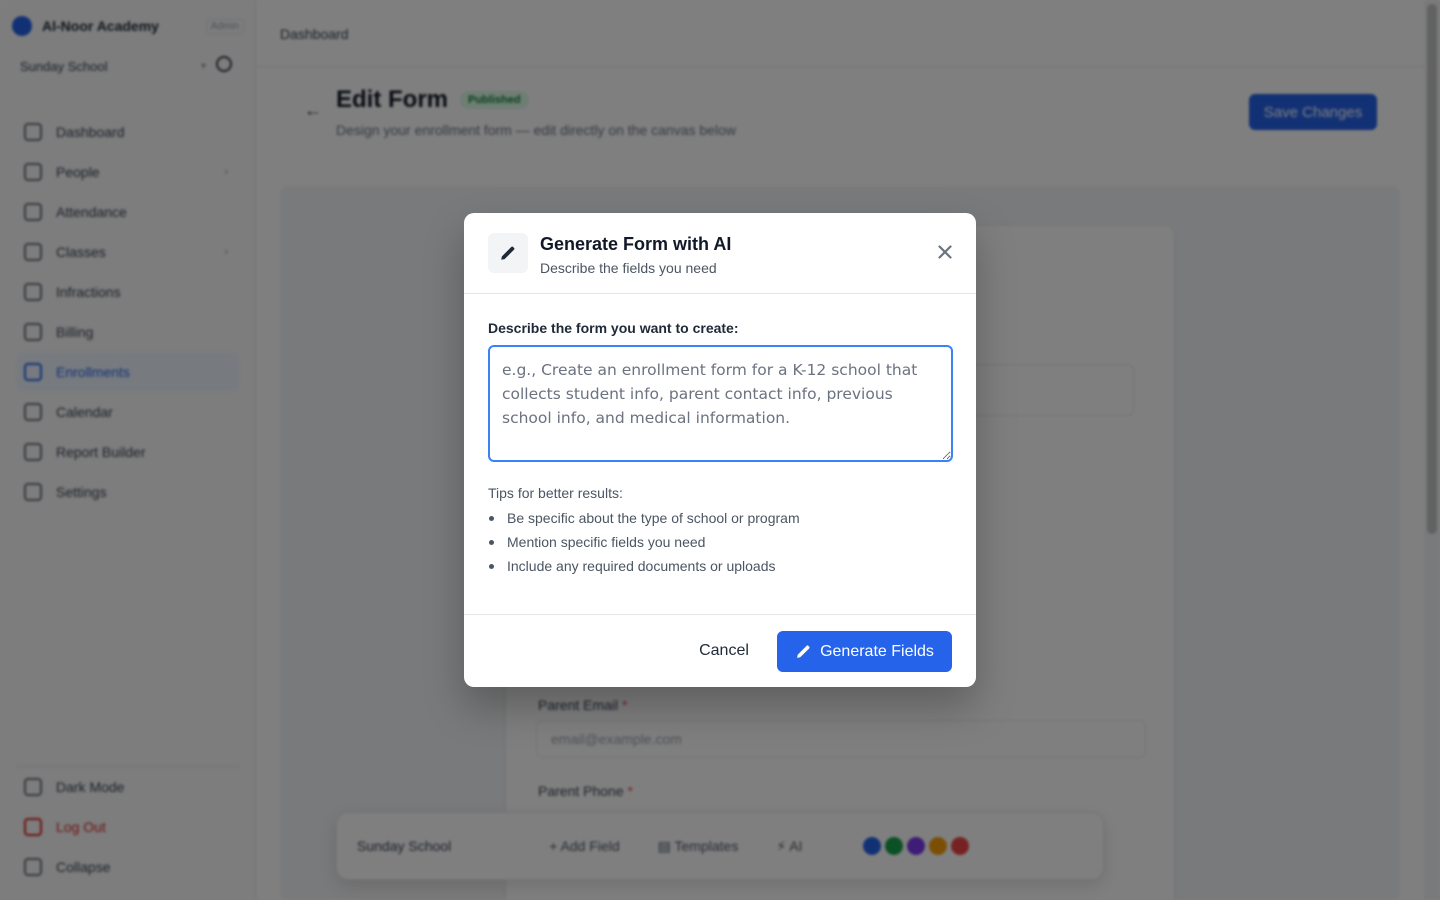  Describe the element at coordinates (720, 403) in the screenshot. I see `form-description-textarea` at that location.